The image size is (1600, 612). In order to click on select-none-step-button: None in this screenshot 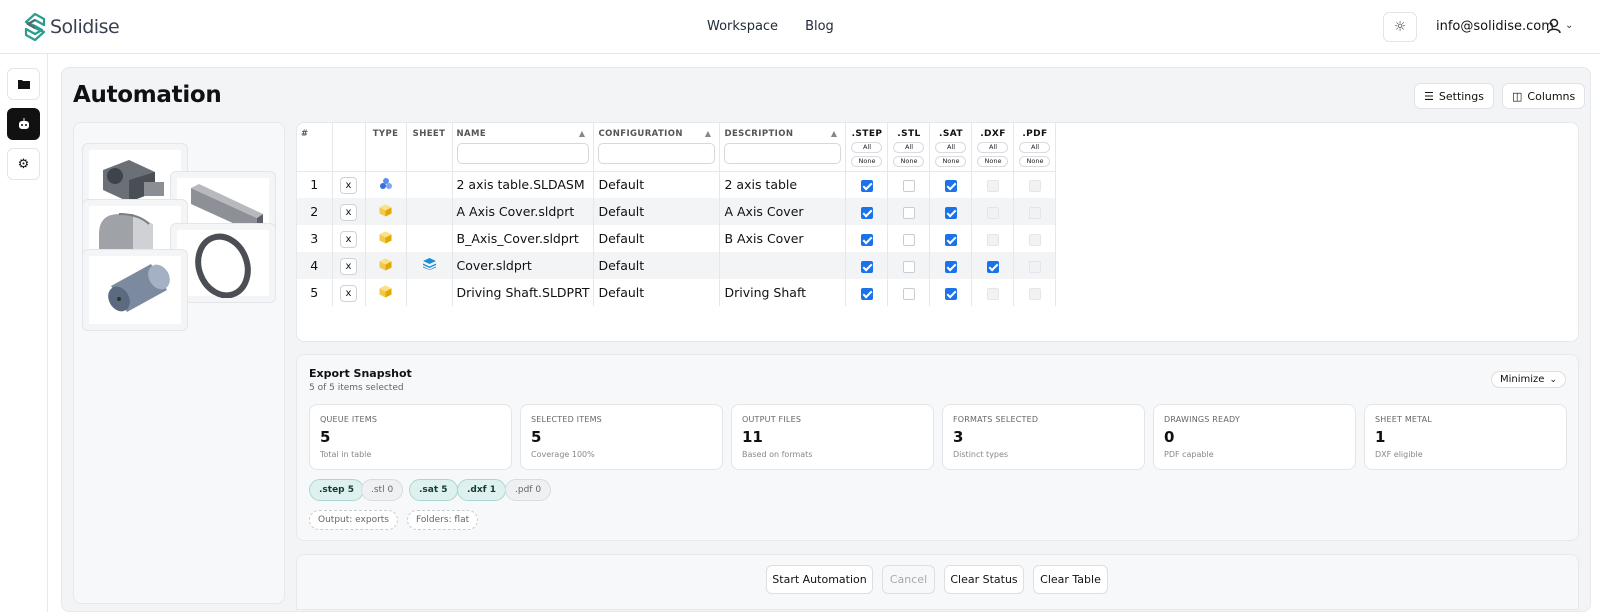, I will do `click(867, 161)`.